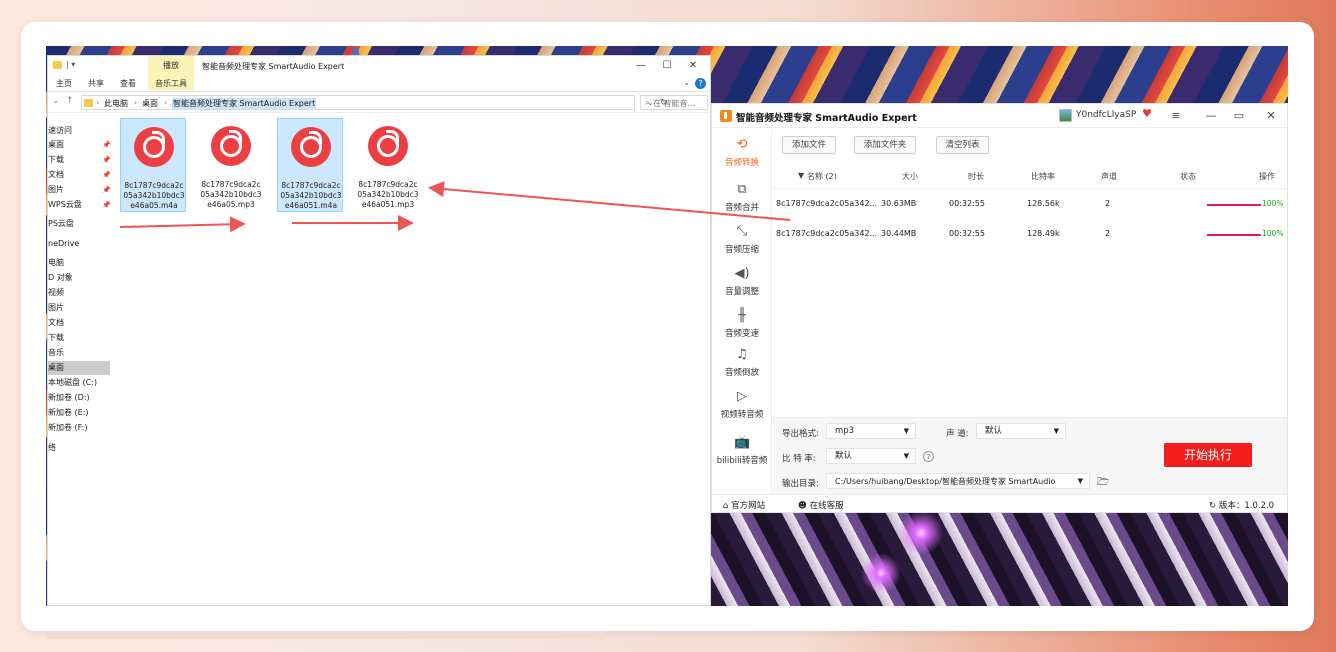  I want to click on sidebar-item-audio-convert: ⟲ 音频转换, so click(742, 153).